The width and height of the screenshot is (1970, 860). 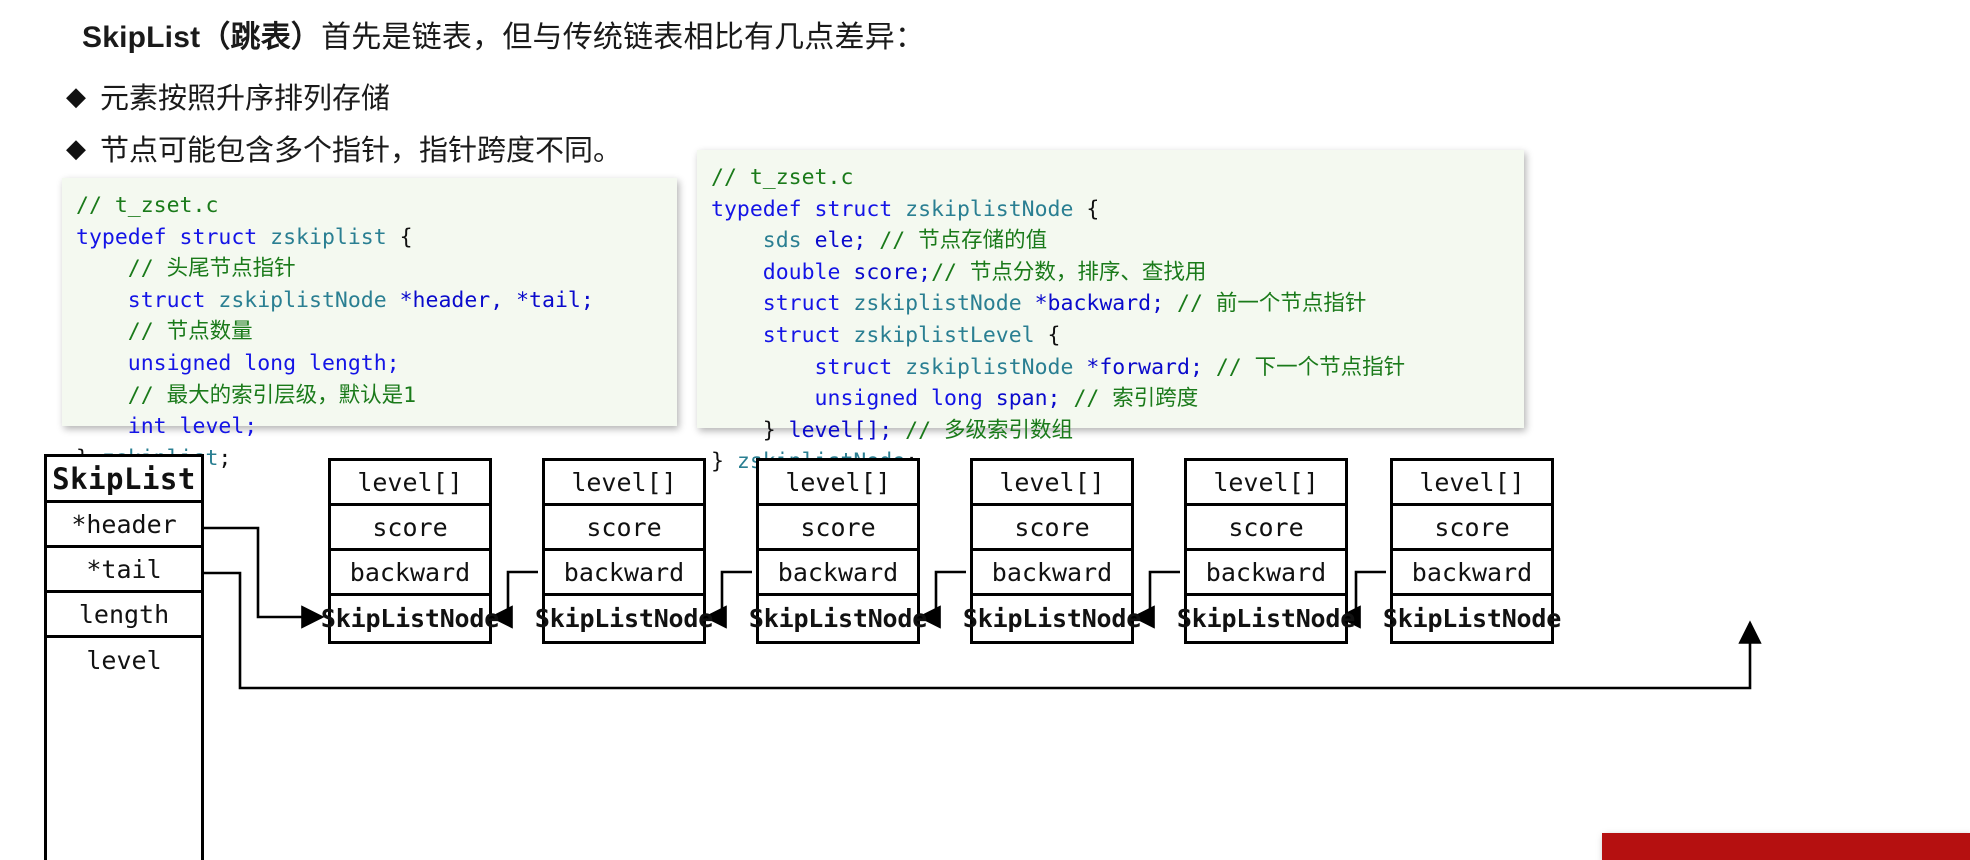 I want to click on code-line: unsigned long length;, so click(x=369, y=364).